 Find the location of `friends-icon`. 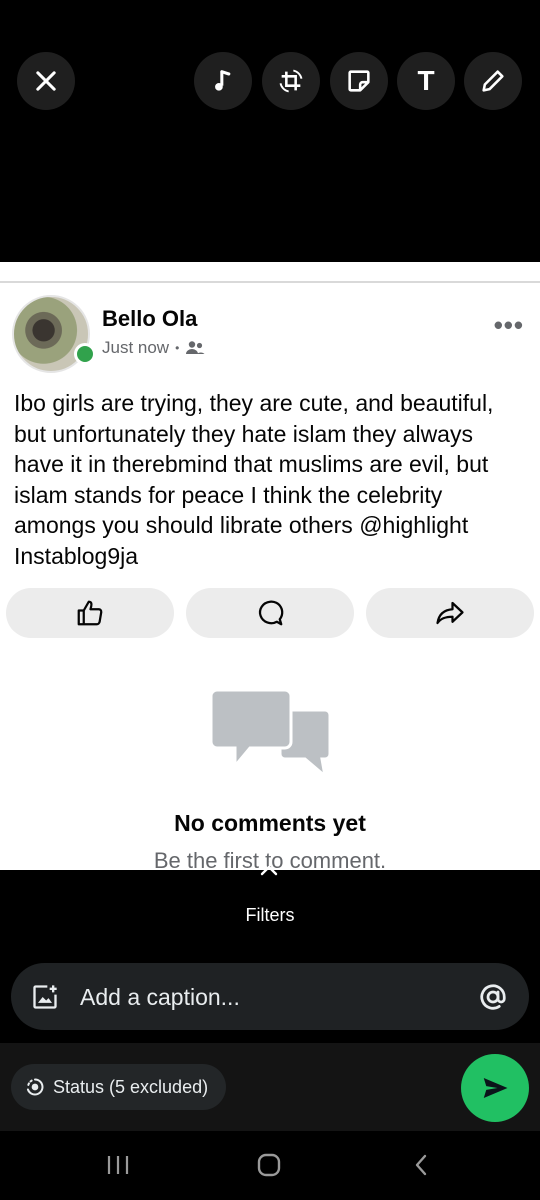

friends-icon is located at coordinates (195, 347).